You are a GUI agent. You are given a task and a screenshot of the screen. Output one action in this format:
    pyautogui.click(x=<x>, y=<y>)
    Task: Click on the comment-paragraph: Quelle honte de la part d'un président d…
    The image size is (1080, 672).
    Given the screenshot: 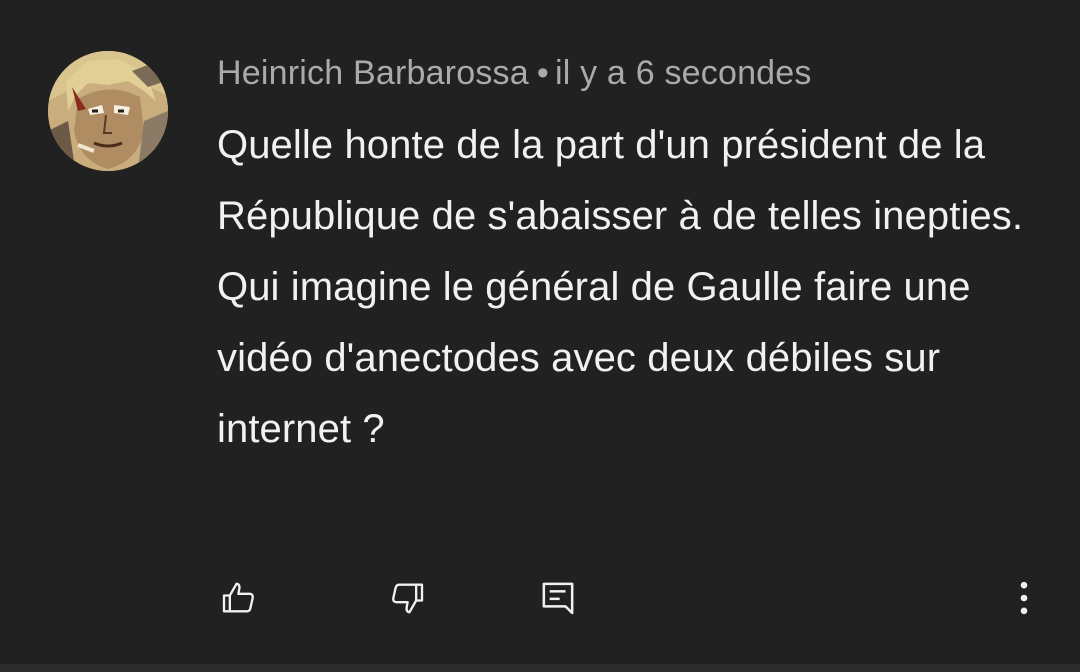 What is the action you would take?
    pyautogui.click(x=620, y=180)
    